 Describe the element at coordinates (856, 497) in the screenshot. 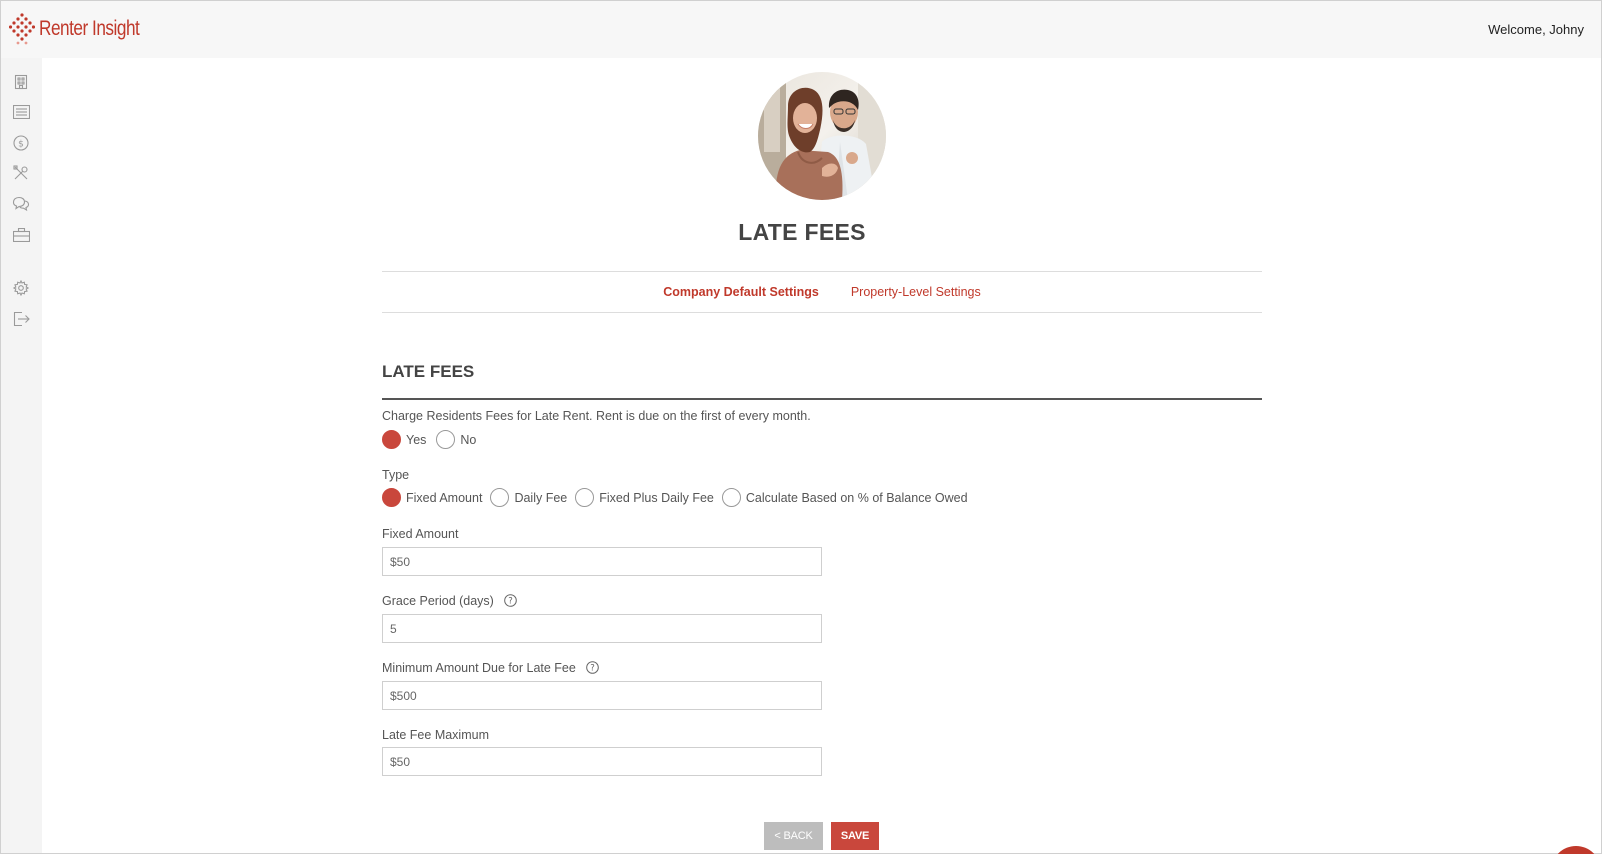

I see `radio-percent-balance-label: Calculate Based on % of Balance Owed` at that location.